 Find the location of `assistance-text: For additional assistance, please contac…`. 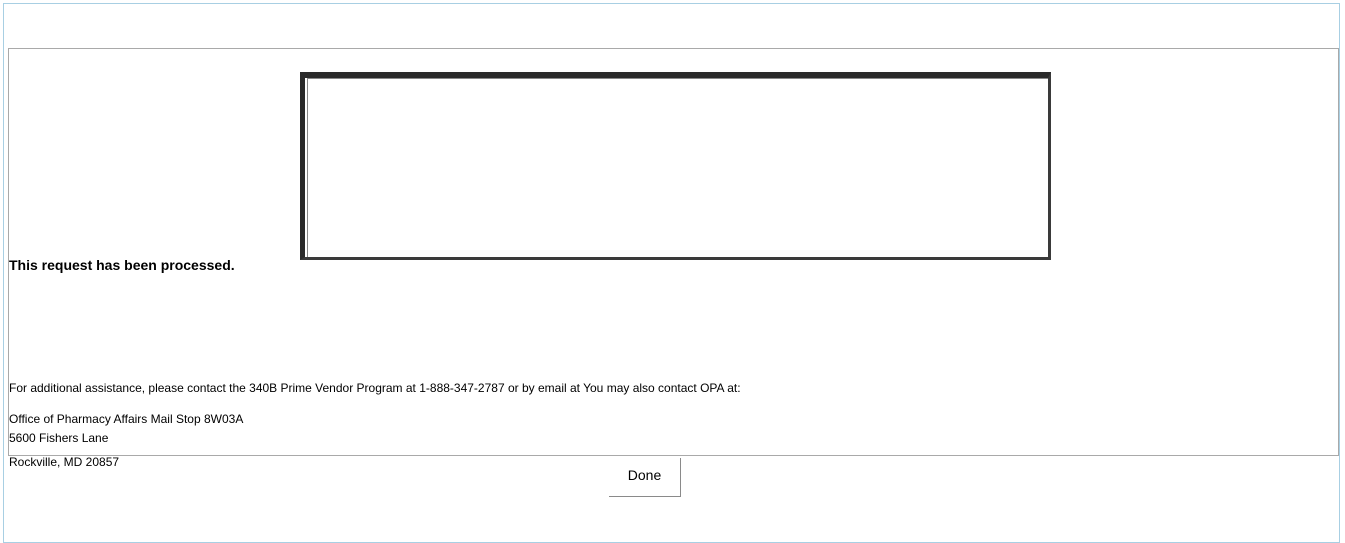

assistance-text: For additional assistance, please contac… is located at coordinates (375, 388).